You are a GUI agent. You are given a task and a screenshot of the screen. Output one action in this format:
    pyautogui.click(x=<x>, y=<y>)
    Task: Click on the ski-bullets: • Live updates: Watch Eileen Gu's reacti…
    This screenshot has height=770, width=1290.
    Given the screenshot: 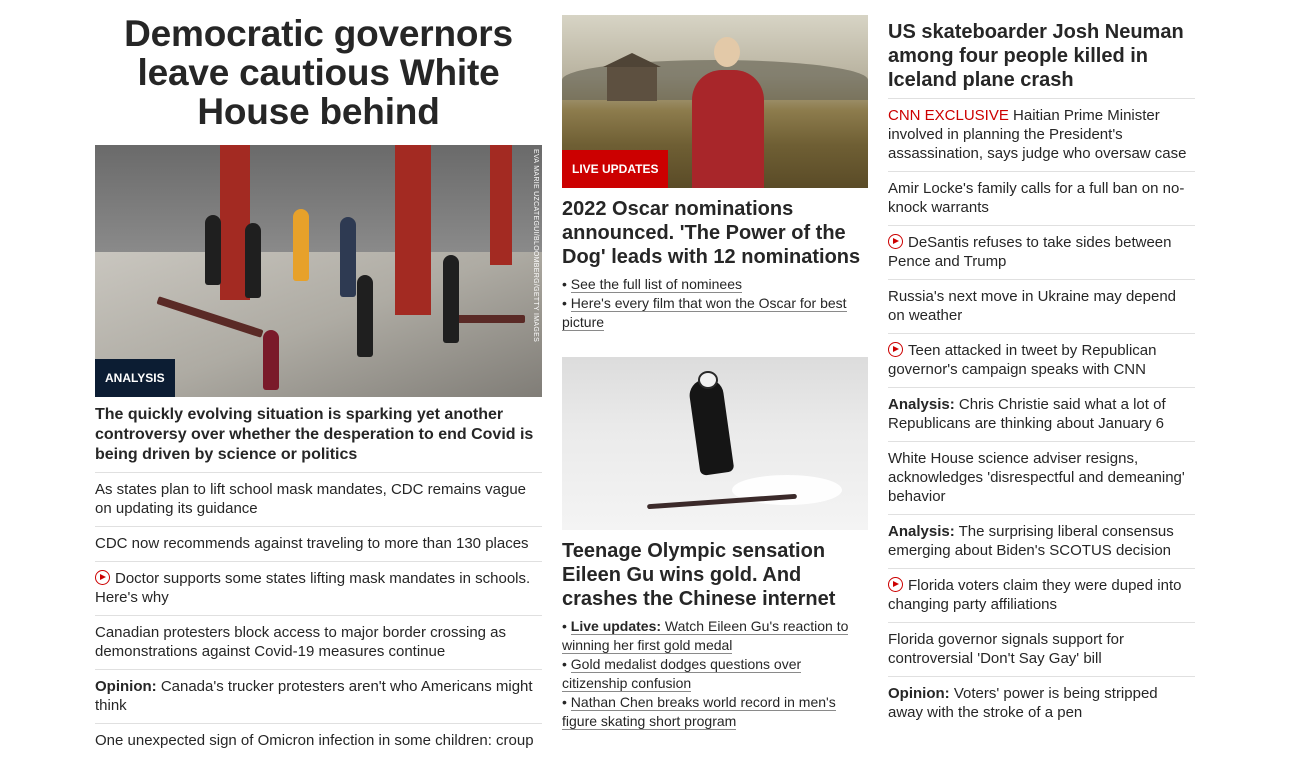 What is the action you would take?
    pyautogui.click(x=715, y=674)
    